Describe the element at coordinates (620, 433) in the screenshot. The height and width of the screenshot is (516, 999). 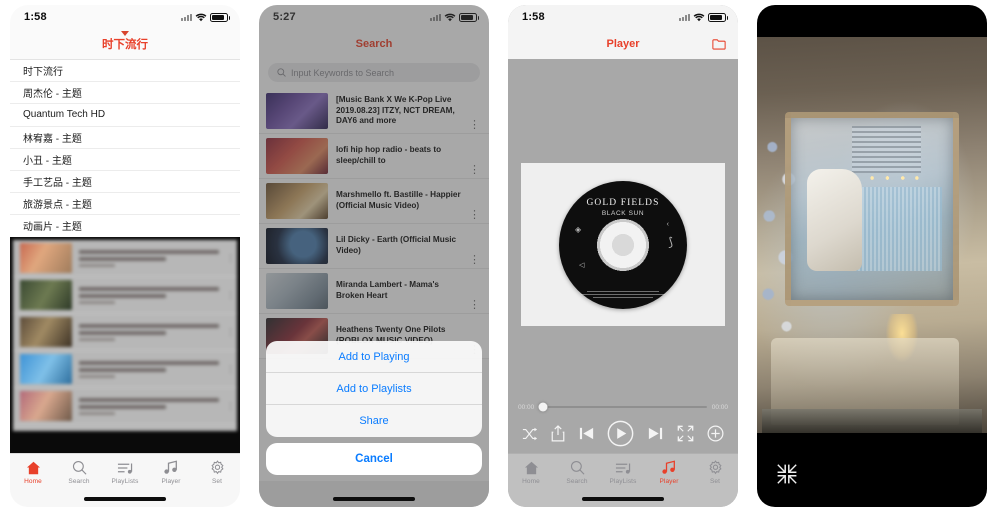
I see `play-button` at that location.